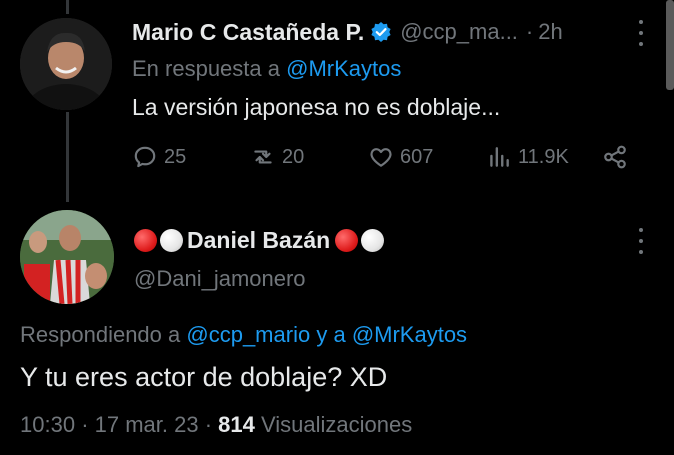 This screenshot has width=674, height=455. I want to click on author-name: Daniel Bazán, so click(258, 240).